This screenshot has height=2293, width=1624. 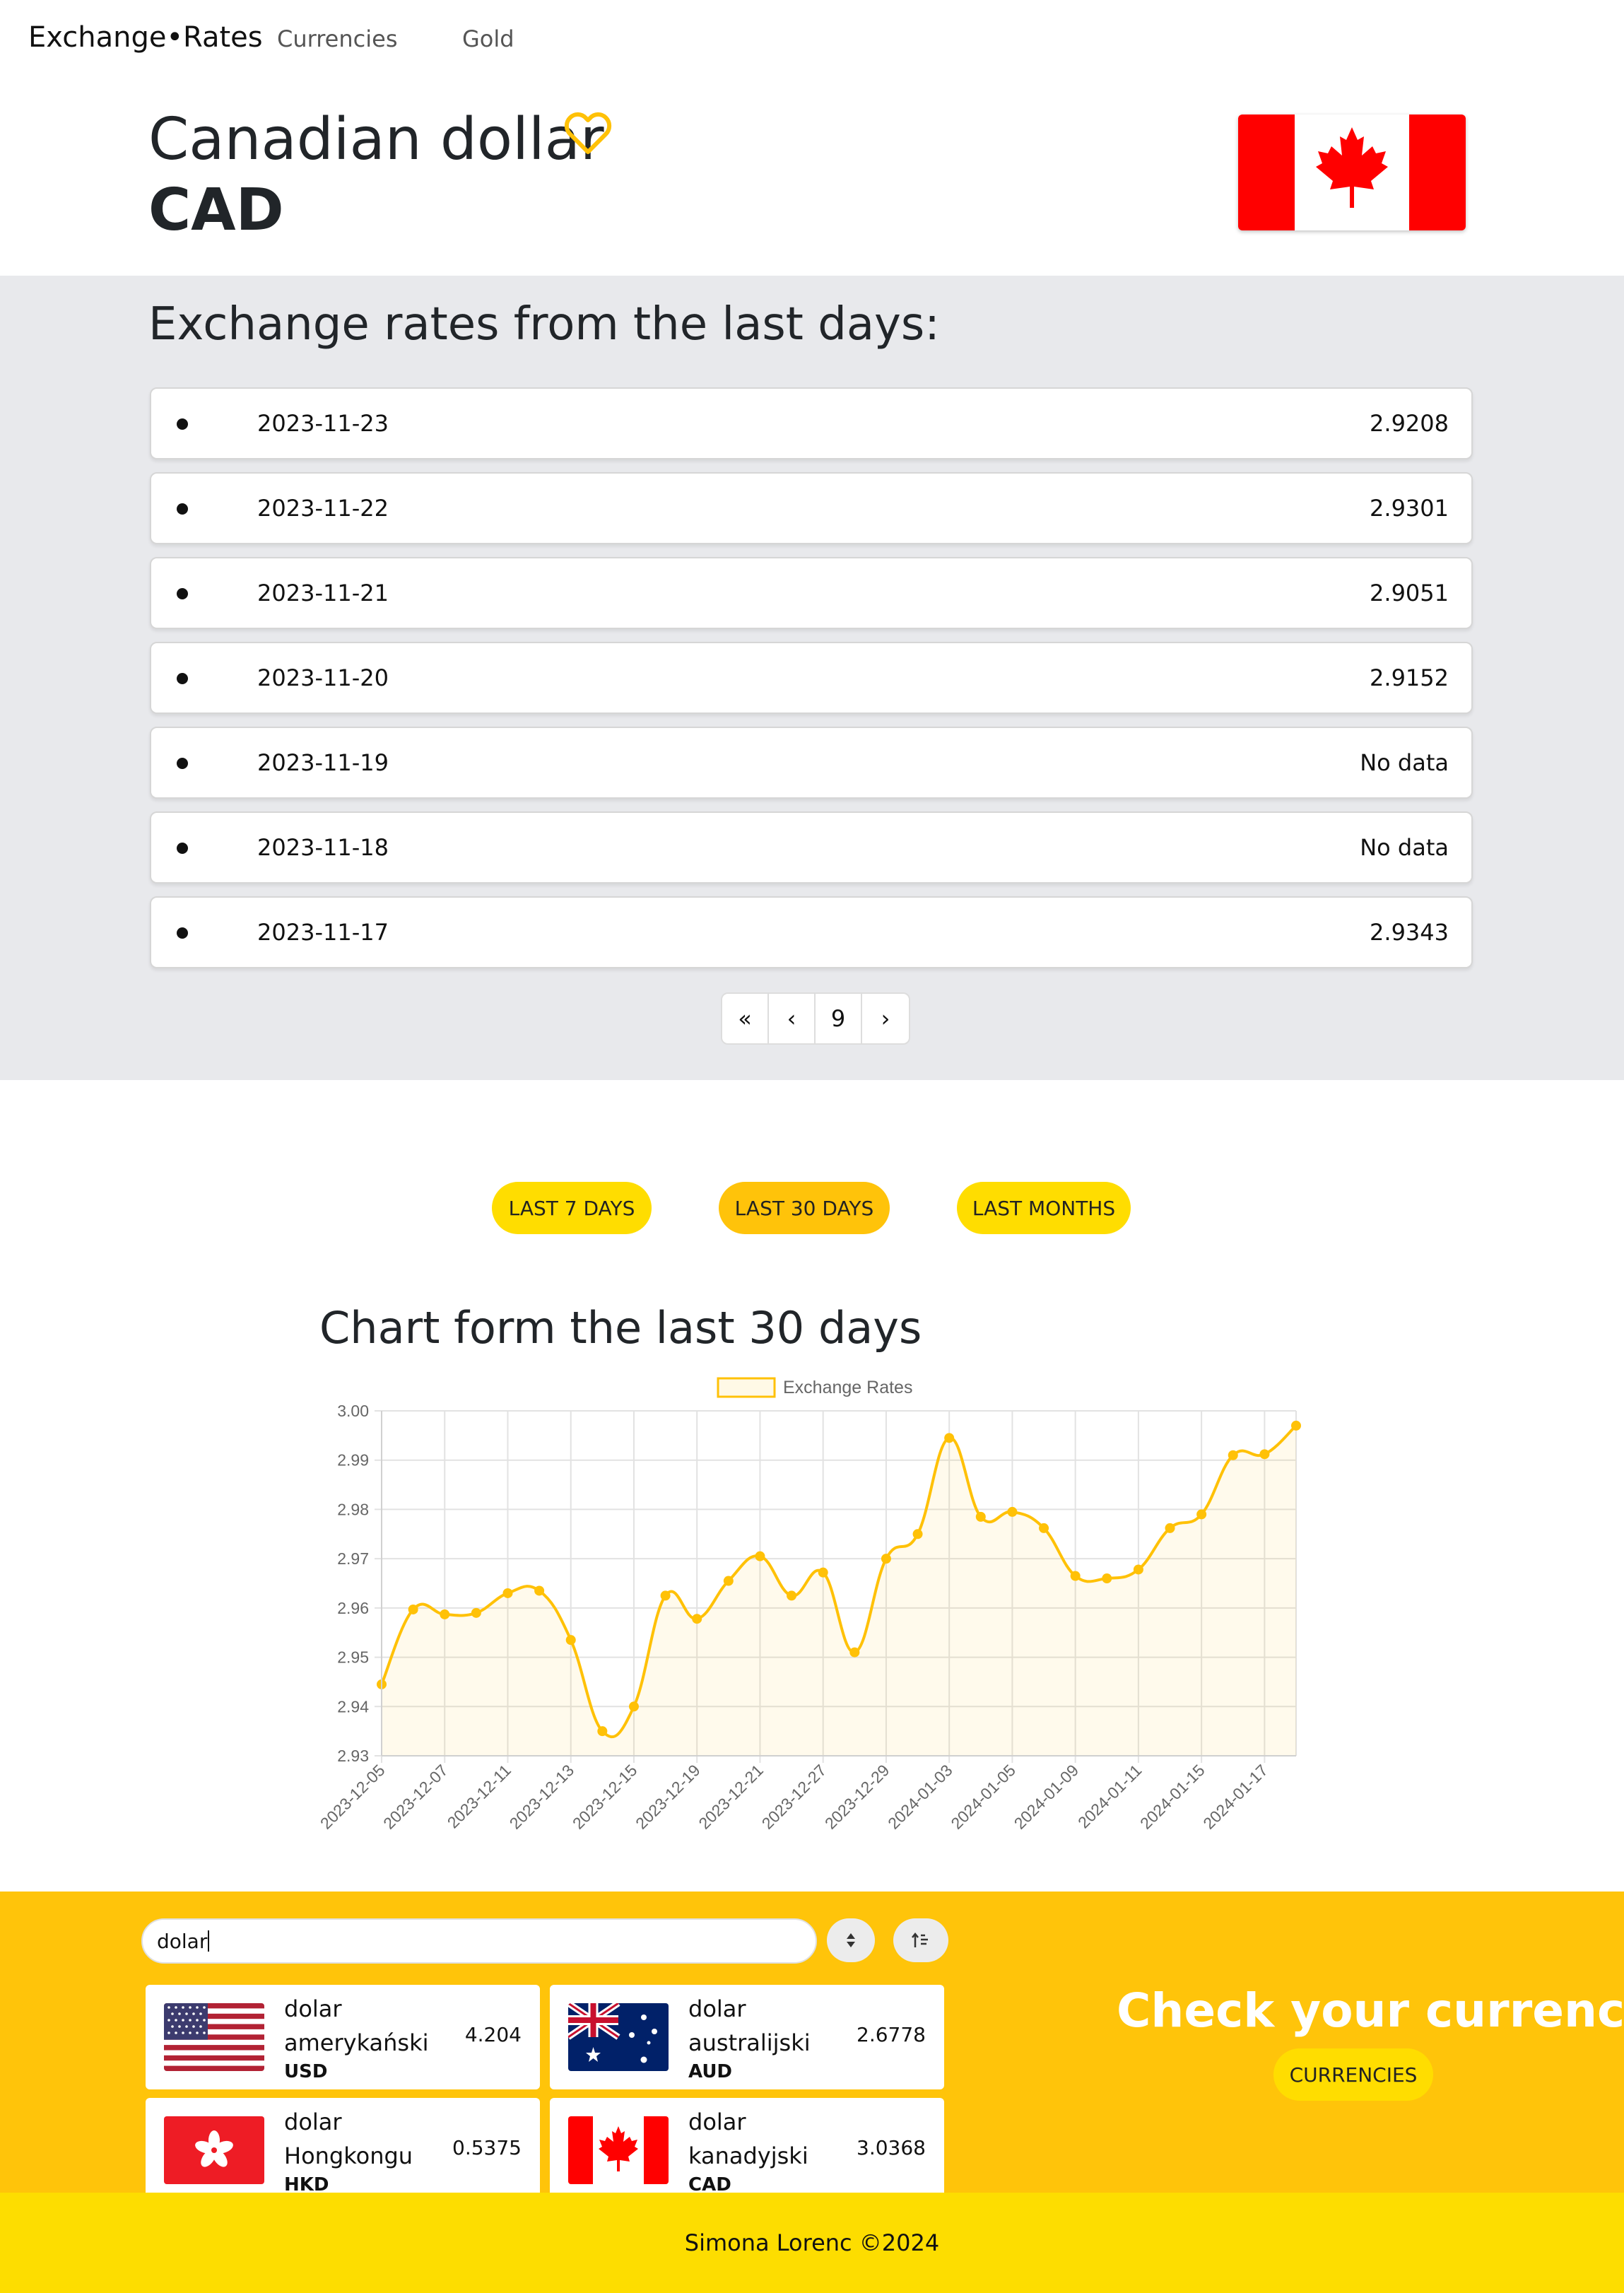 I want to click on search-input-value: dolar, so click(x=183, y=1941).